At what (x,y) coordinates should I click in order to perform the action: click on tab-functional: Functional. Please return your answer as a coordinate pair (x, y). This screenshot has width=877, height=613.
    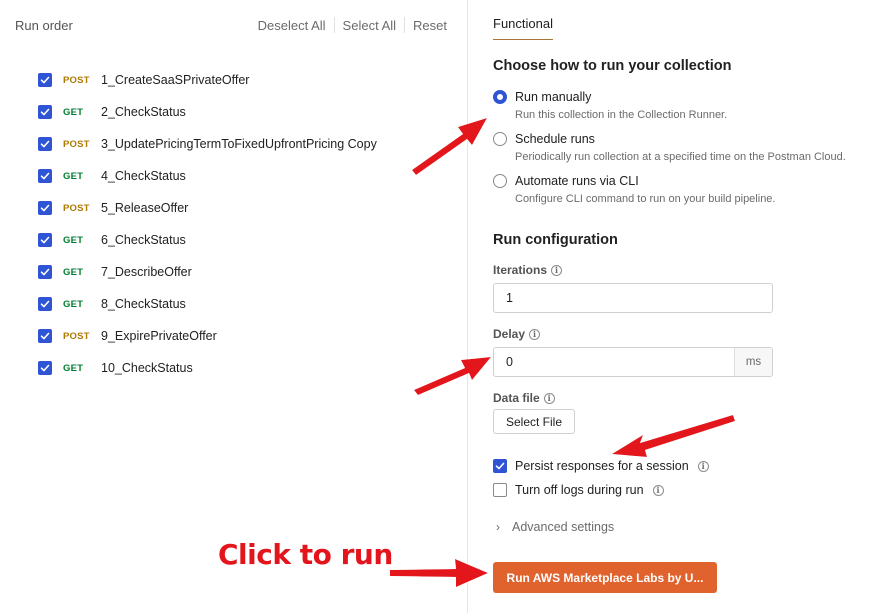
    Looking at the image, I should click on (523, 28).